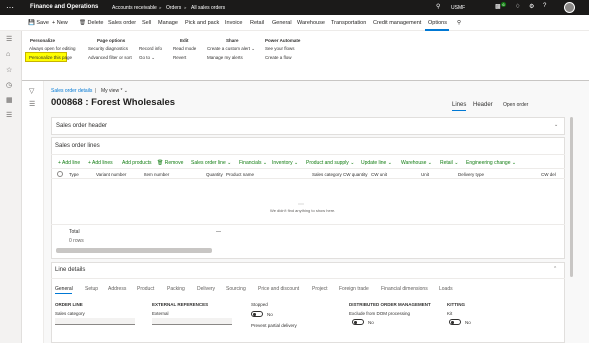 The width and height of the screenshot is (589, 343). I want to click on tab-loads: Loads, so click(446, 289).